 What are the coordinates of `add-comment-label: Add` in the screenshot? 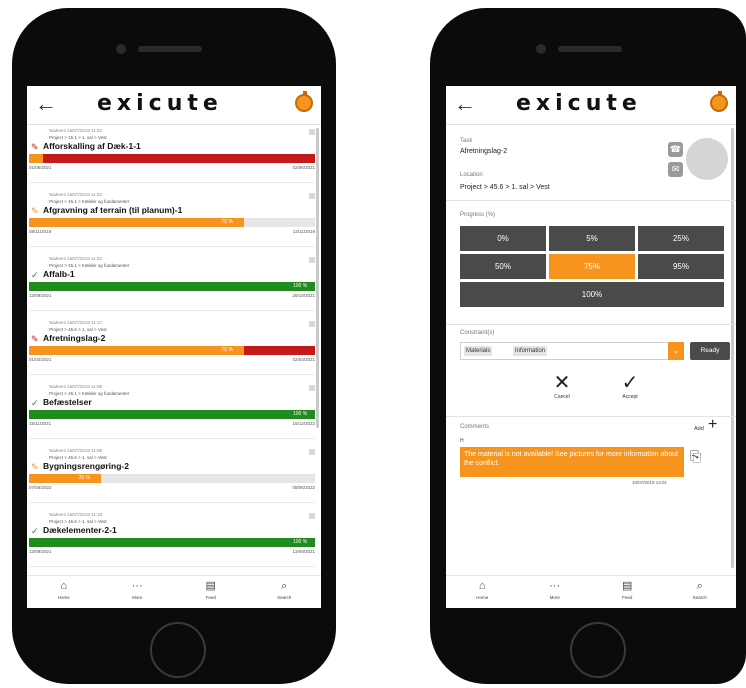 It's located at (699, 429).